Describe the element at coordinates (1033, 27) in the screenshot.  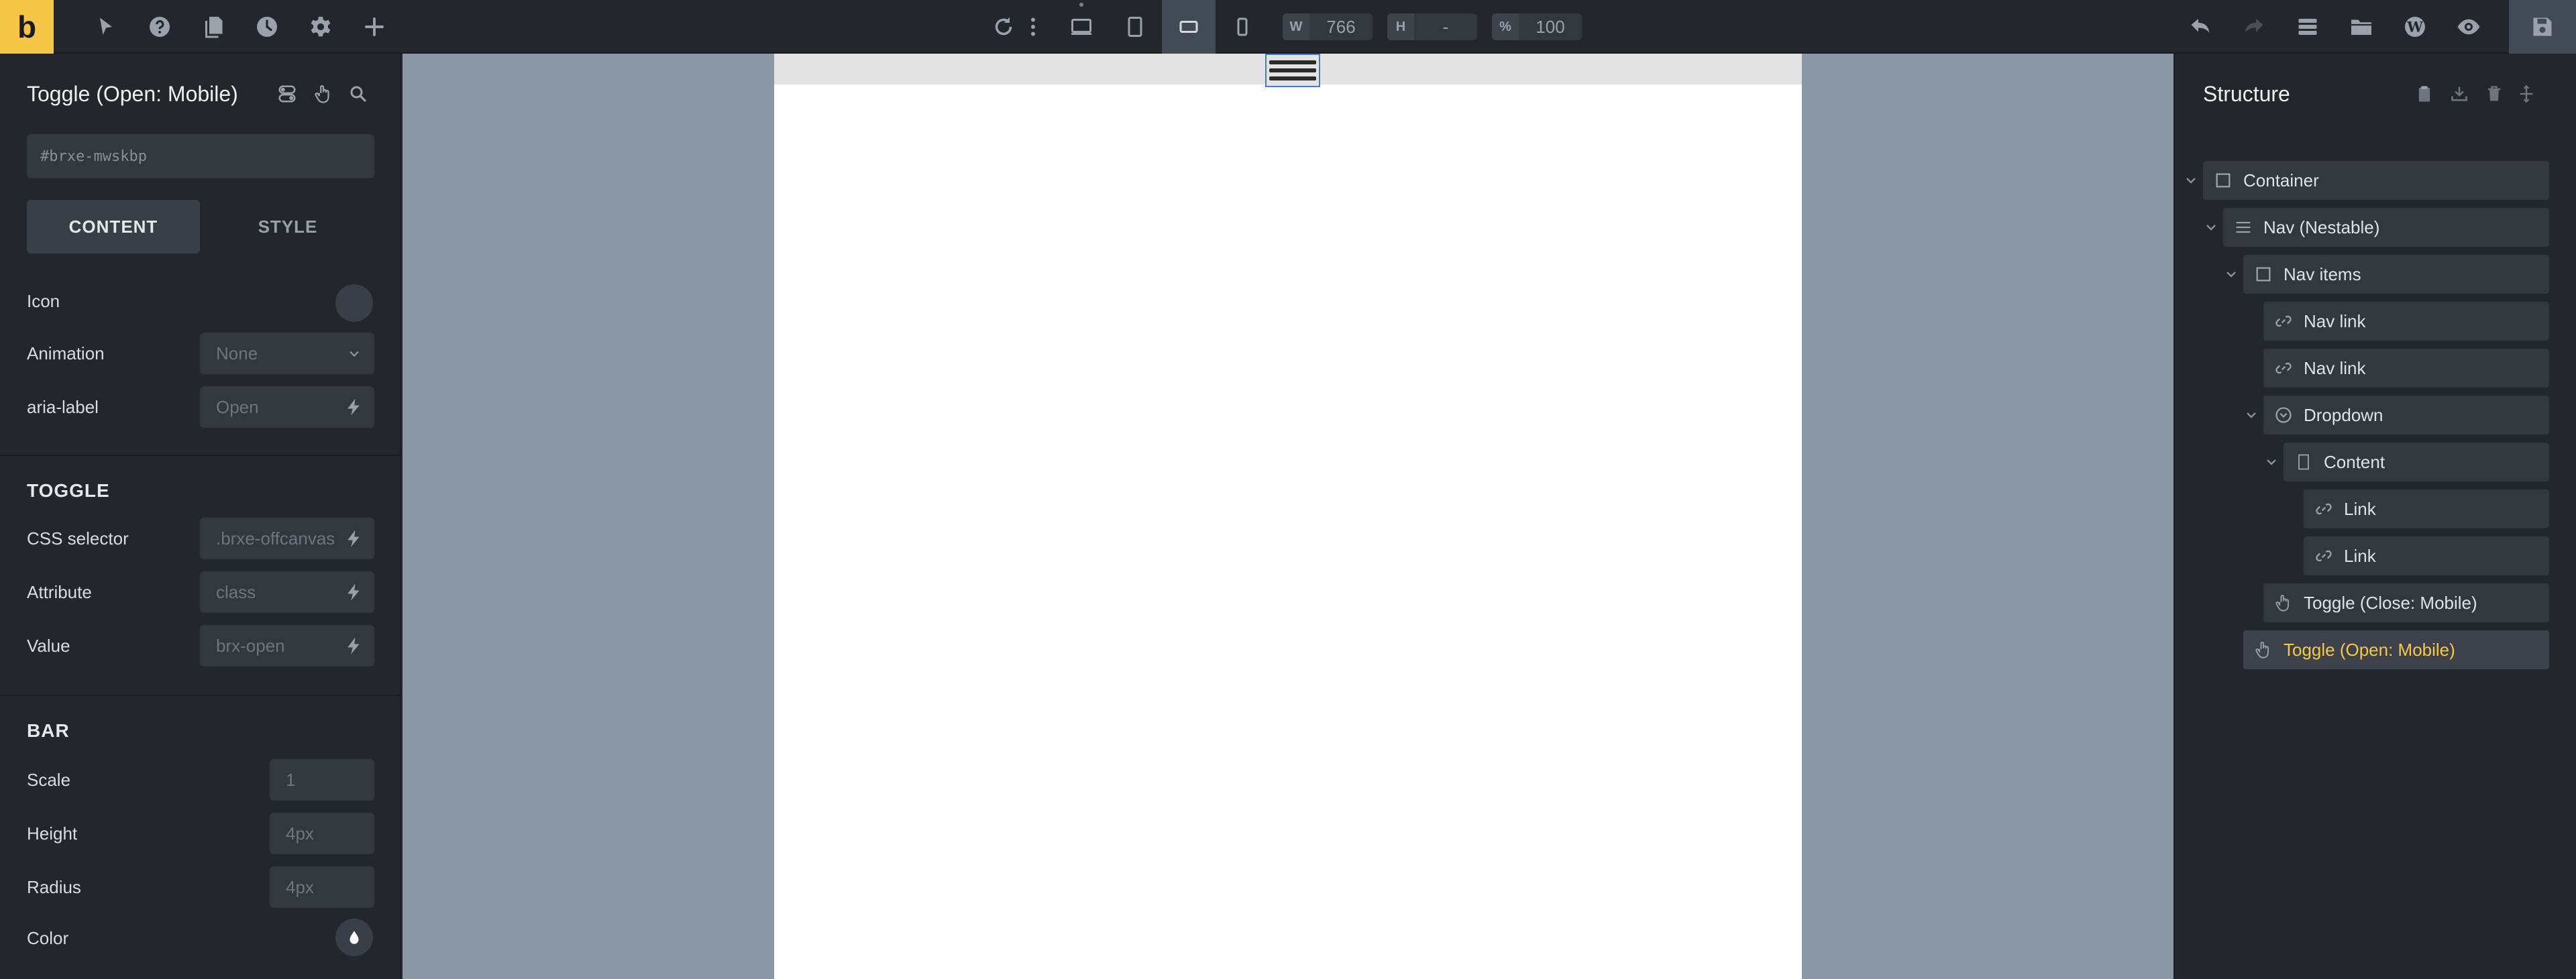
I see `more-options-button` at that location.